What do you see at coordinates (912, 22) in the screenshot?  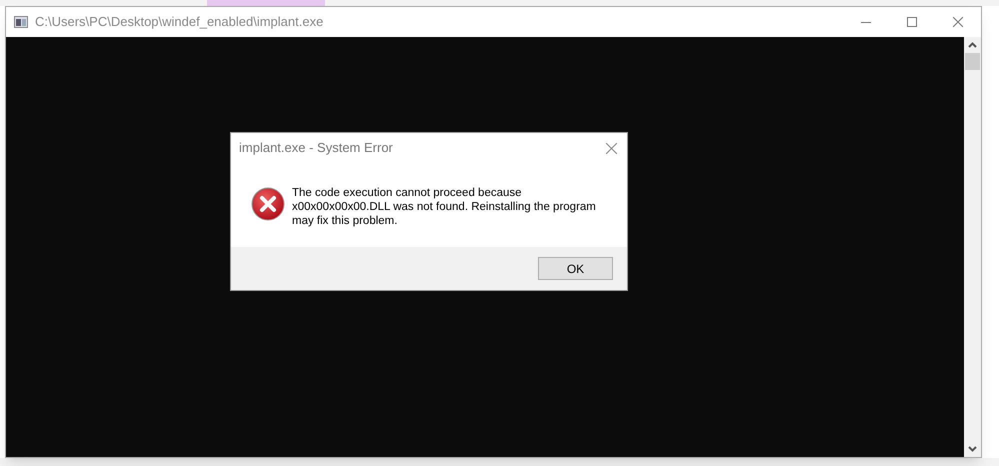 I see `maximize-icon` at bounding box center [912, 22].